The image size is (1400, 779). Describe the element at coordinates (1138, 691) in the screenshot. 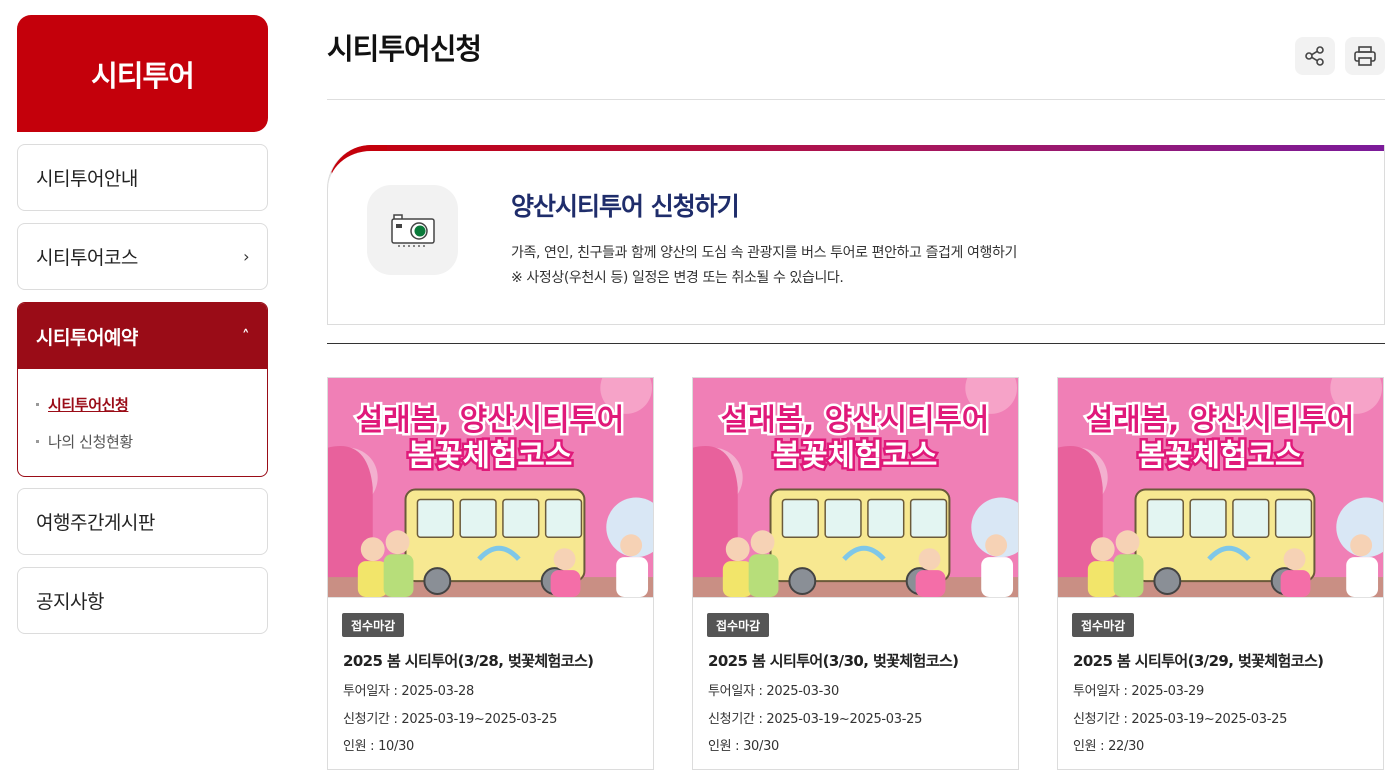

I see `tour-date: 투어일자 : 2025-03-29` at that location.